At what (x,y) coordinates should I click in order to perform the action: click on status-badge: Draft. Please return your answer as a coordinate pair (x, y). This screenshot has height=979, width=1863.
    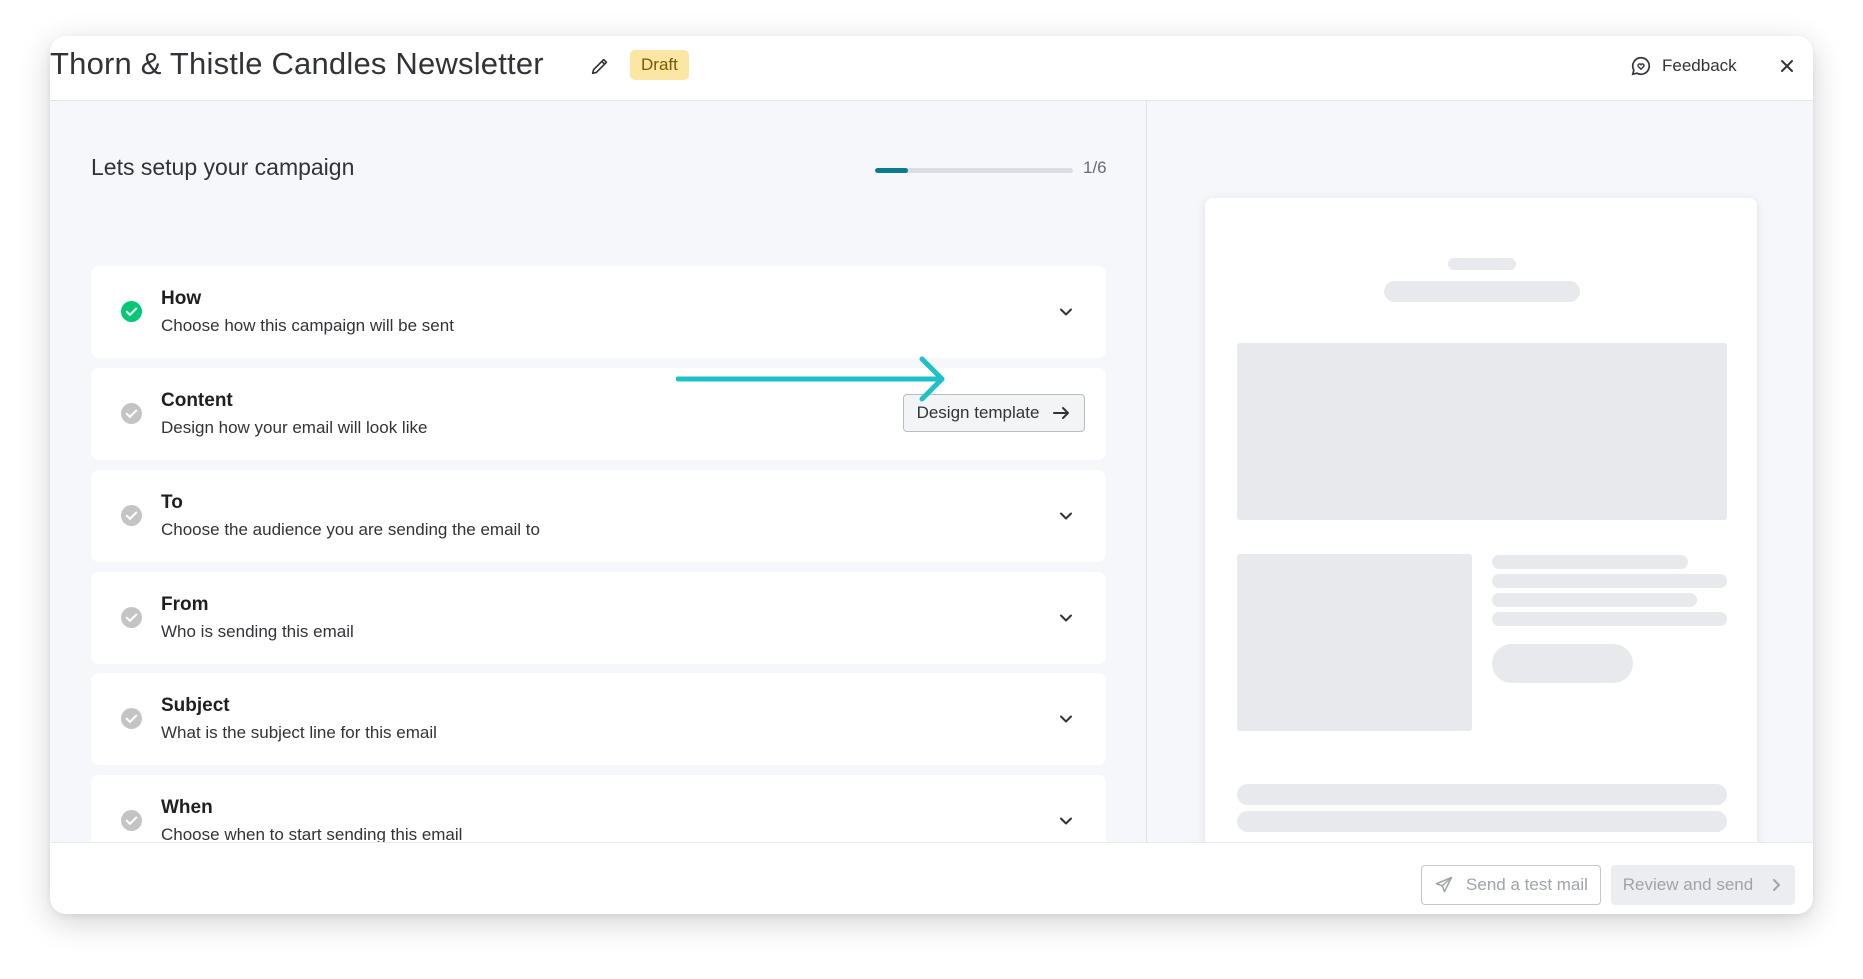
    Looking at the image, I should click on (659, 65).